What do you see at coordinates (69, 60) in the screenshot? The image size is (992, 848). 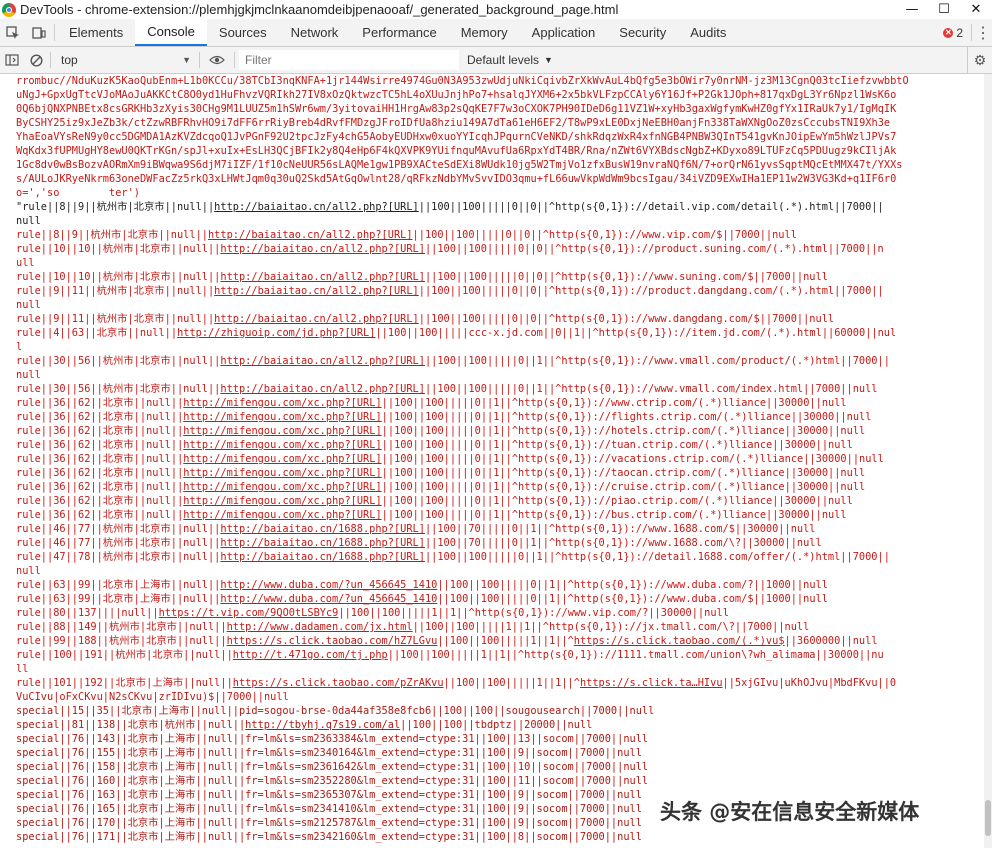 I see `context-label: top` at bounding box center [69, 60].